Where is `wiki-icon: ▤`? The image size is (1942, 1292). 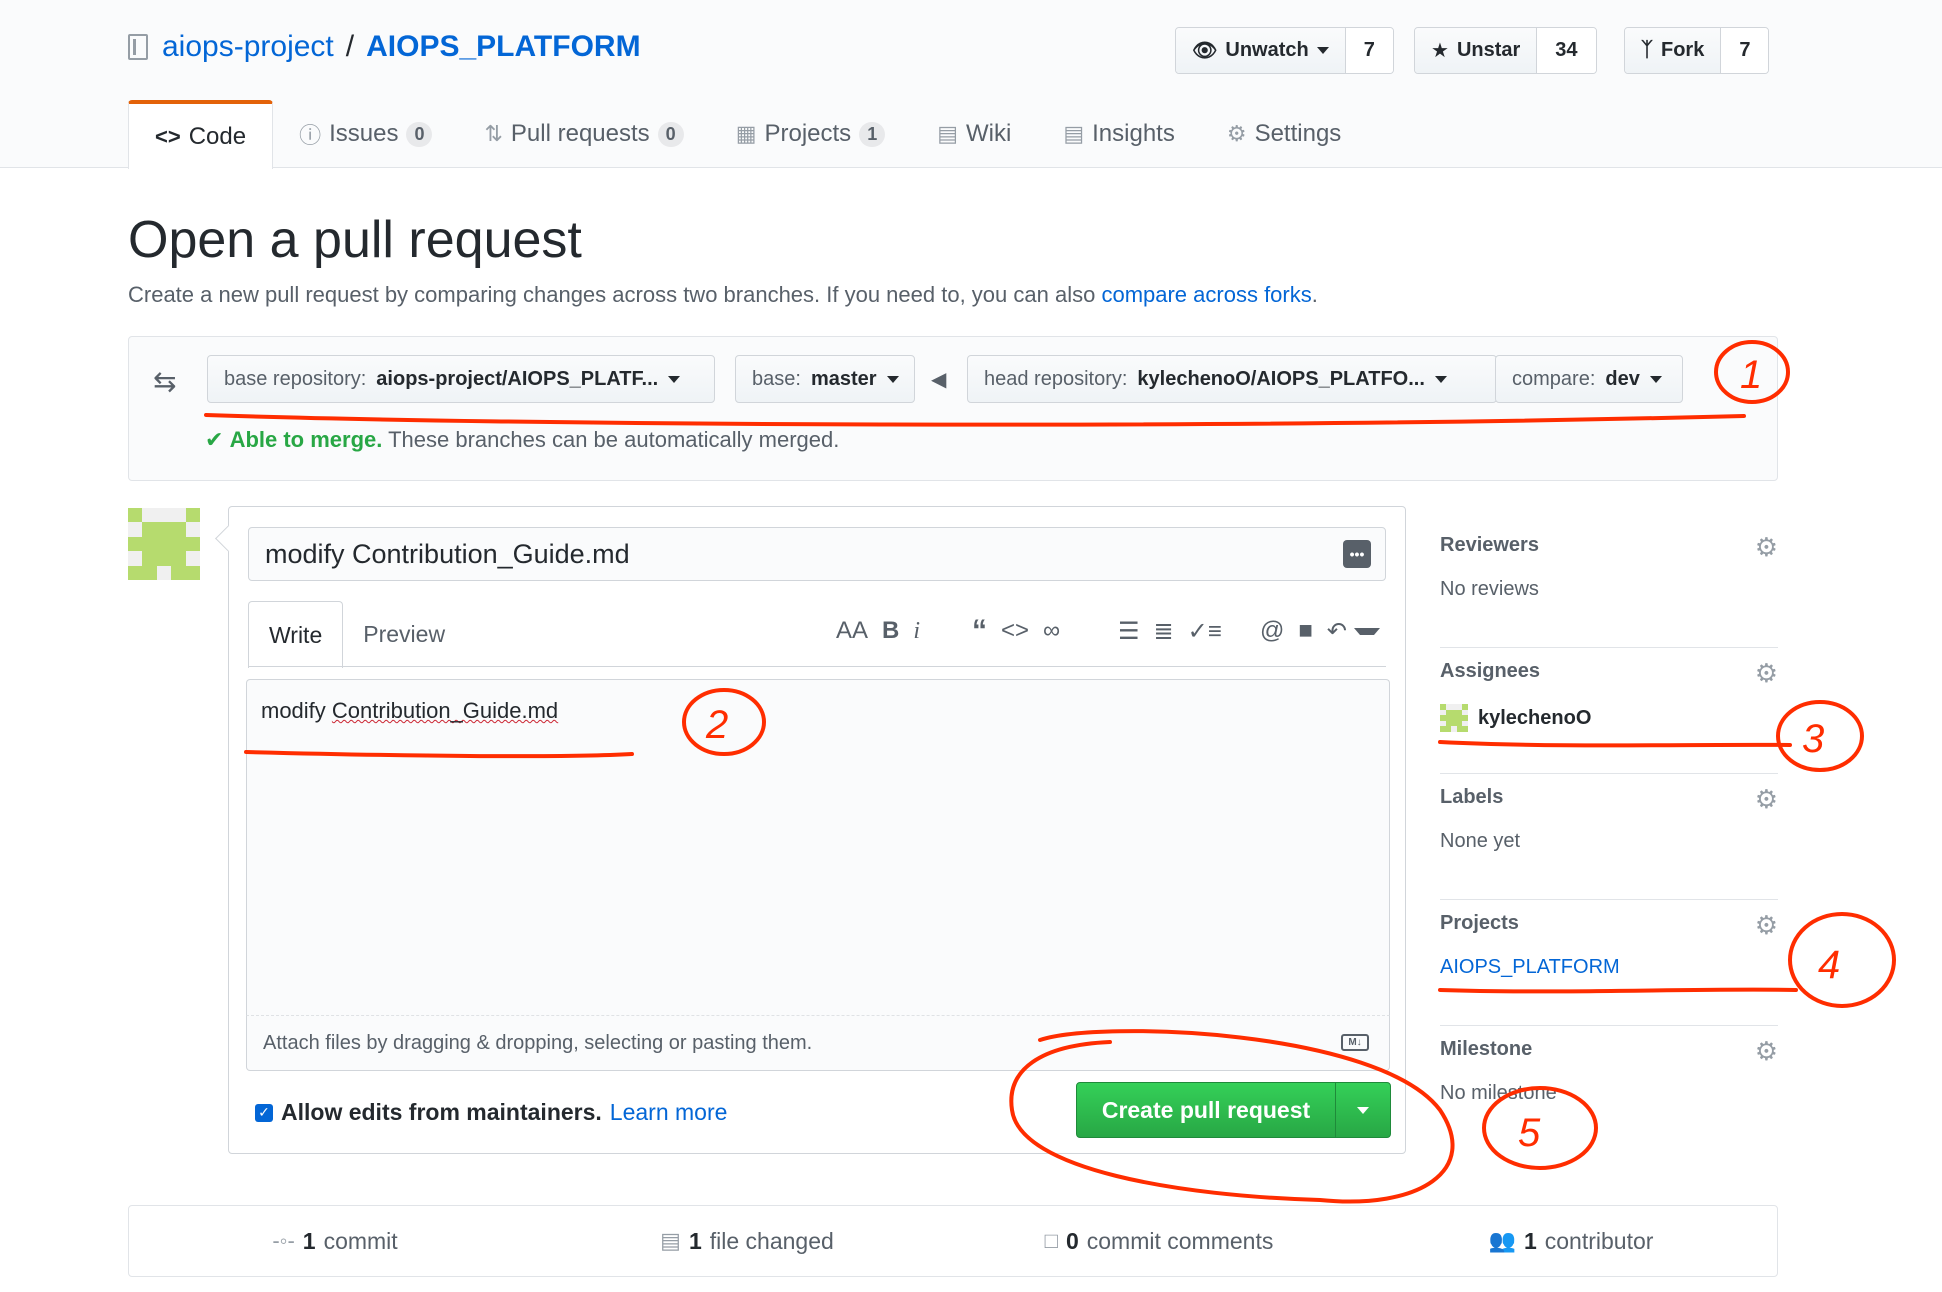 wiki-icon: ▤ is located at coordinates (947, 133).